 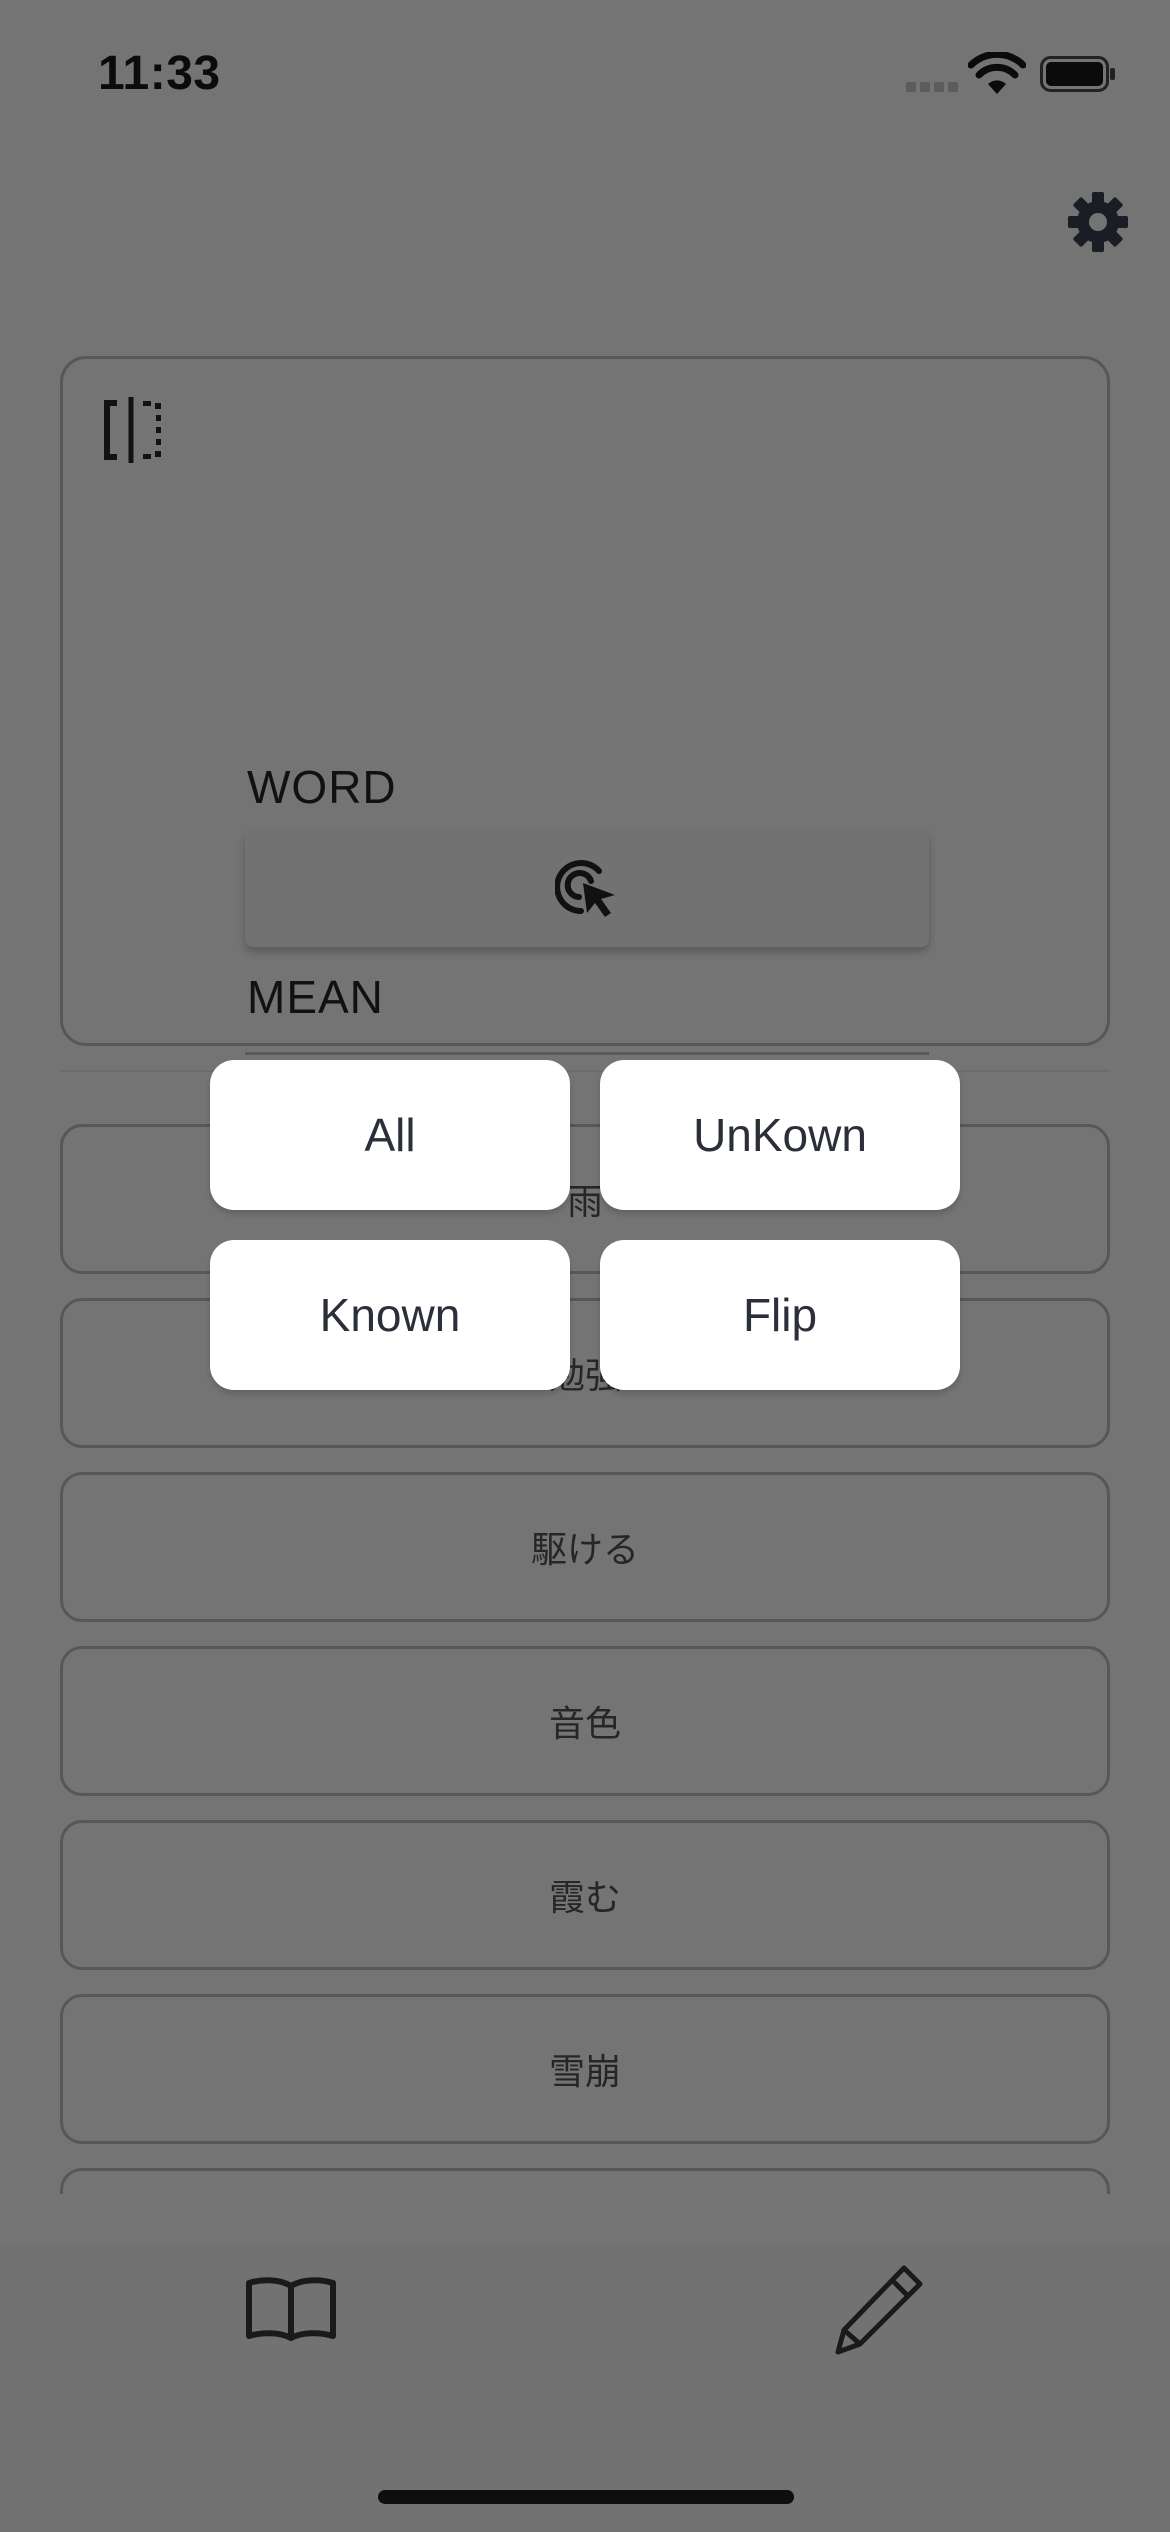 I want to click on filter-flip-button: Flip, so click(x=780, y=1315).